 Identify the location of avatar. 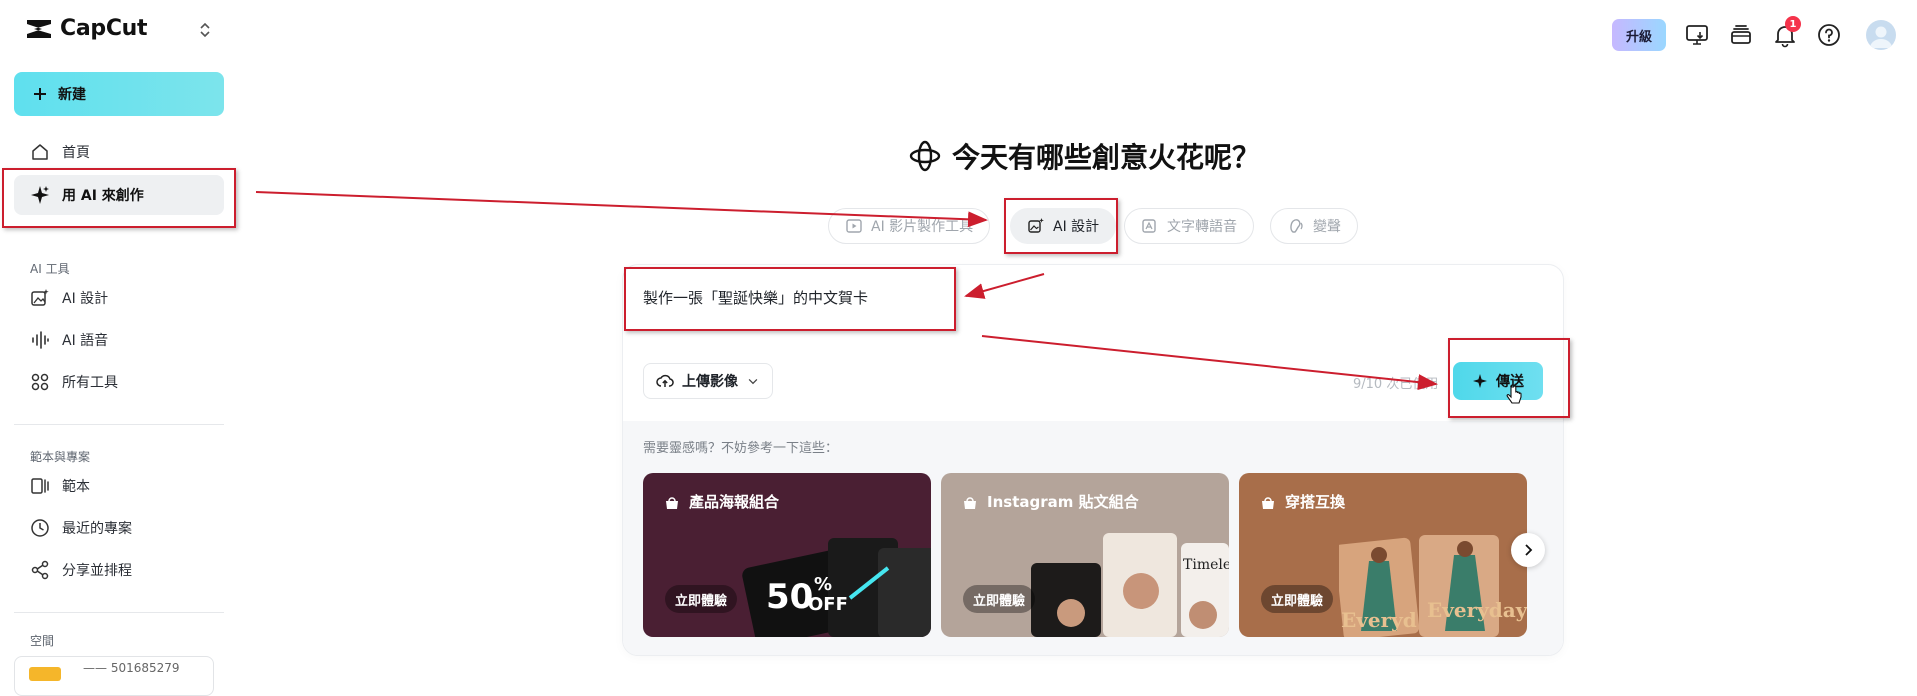
(1881, 35).